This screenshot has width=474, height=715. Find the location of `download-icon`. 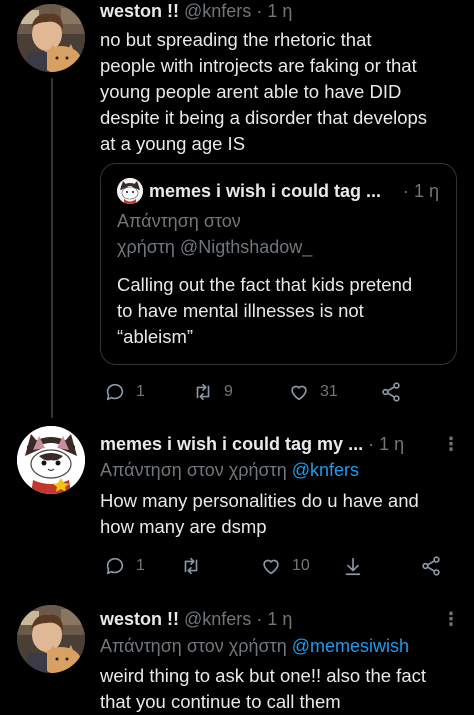

download-icon is located at coordinates (353, 566).